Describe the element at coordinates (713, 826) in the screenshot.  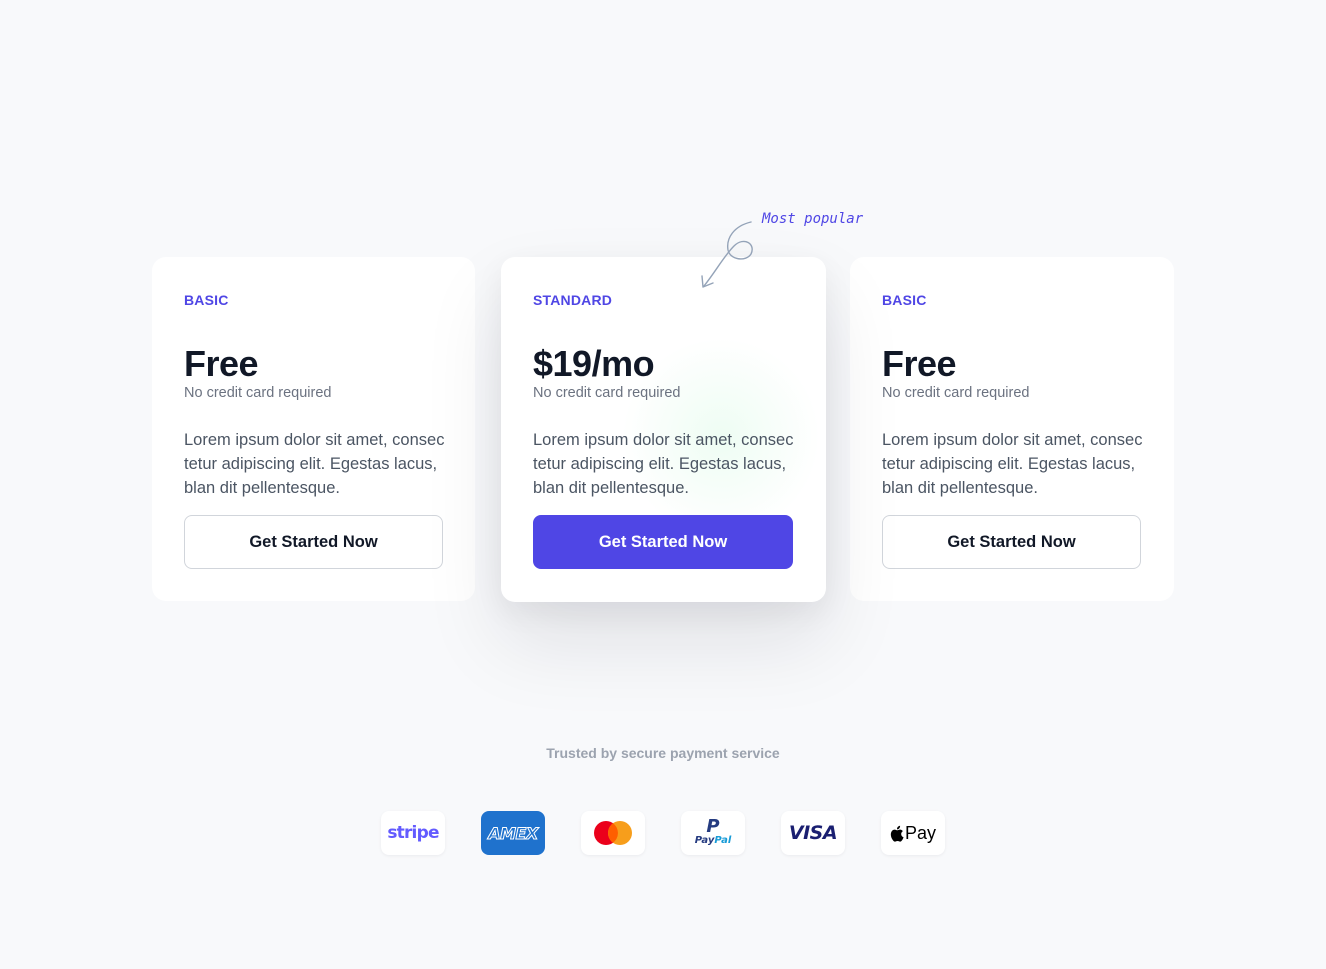
I see `paypal-mark: P` at that location.